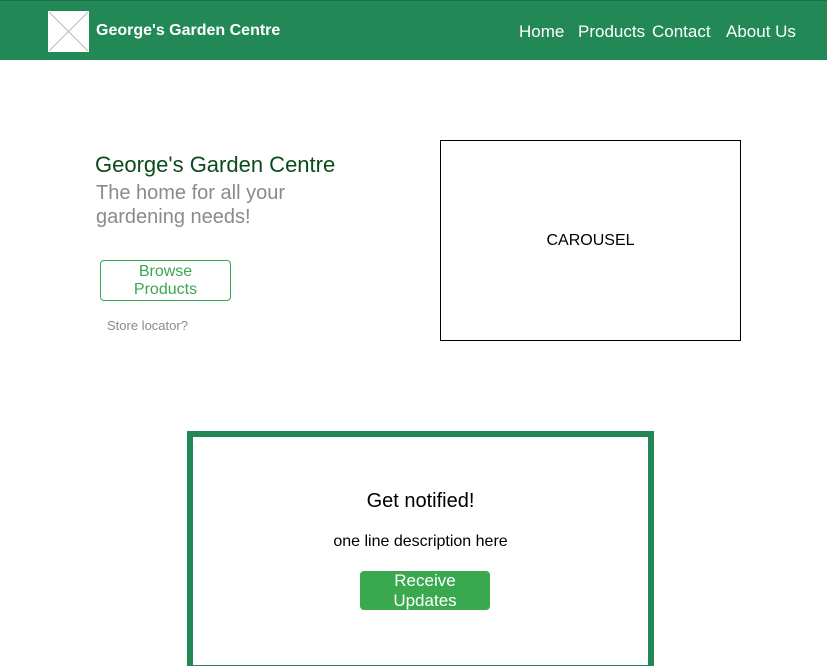  I want to click on brand-name: George's Garden Centre, so click(188, 31).